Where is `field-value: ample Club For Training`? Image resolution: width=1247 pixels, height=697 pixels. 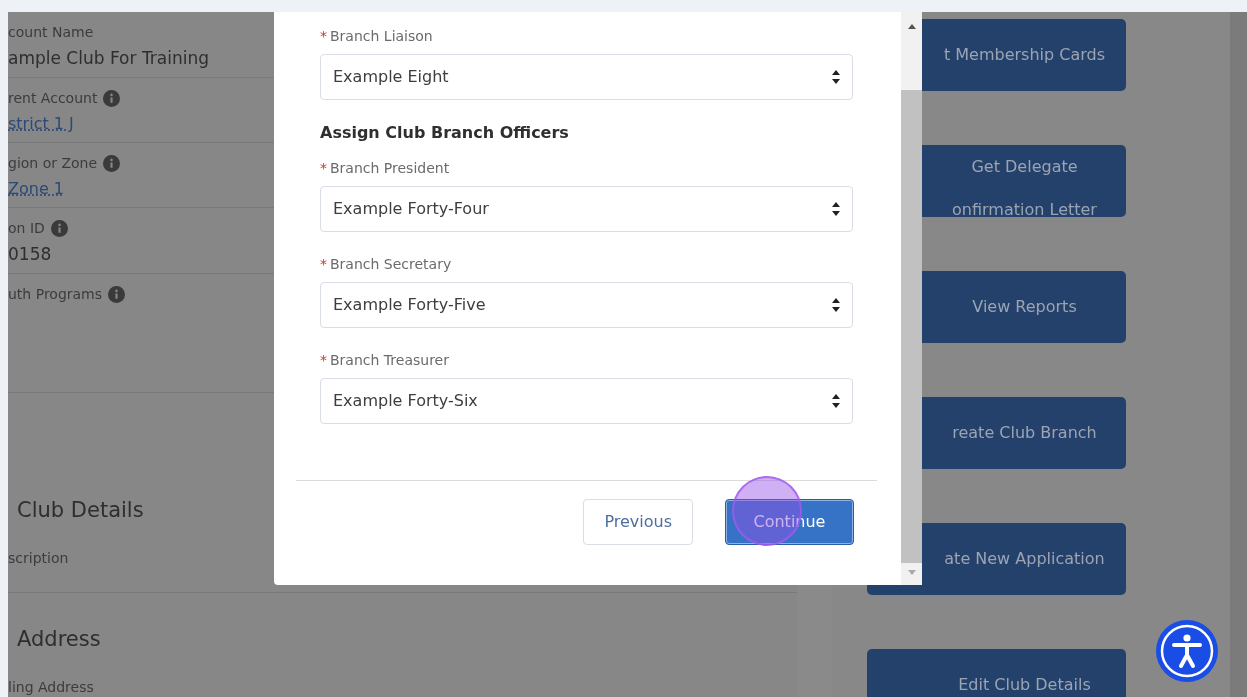
field-value: ample Club For Training is located at coordinates (108, 58).